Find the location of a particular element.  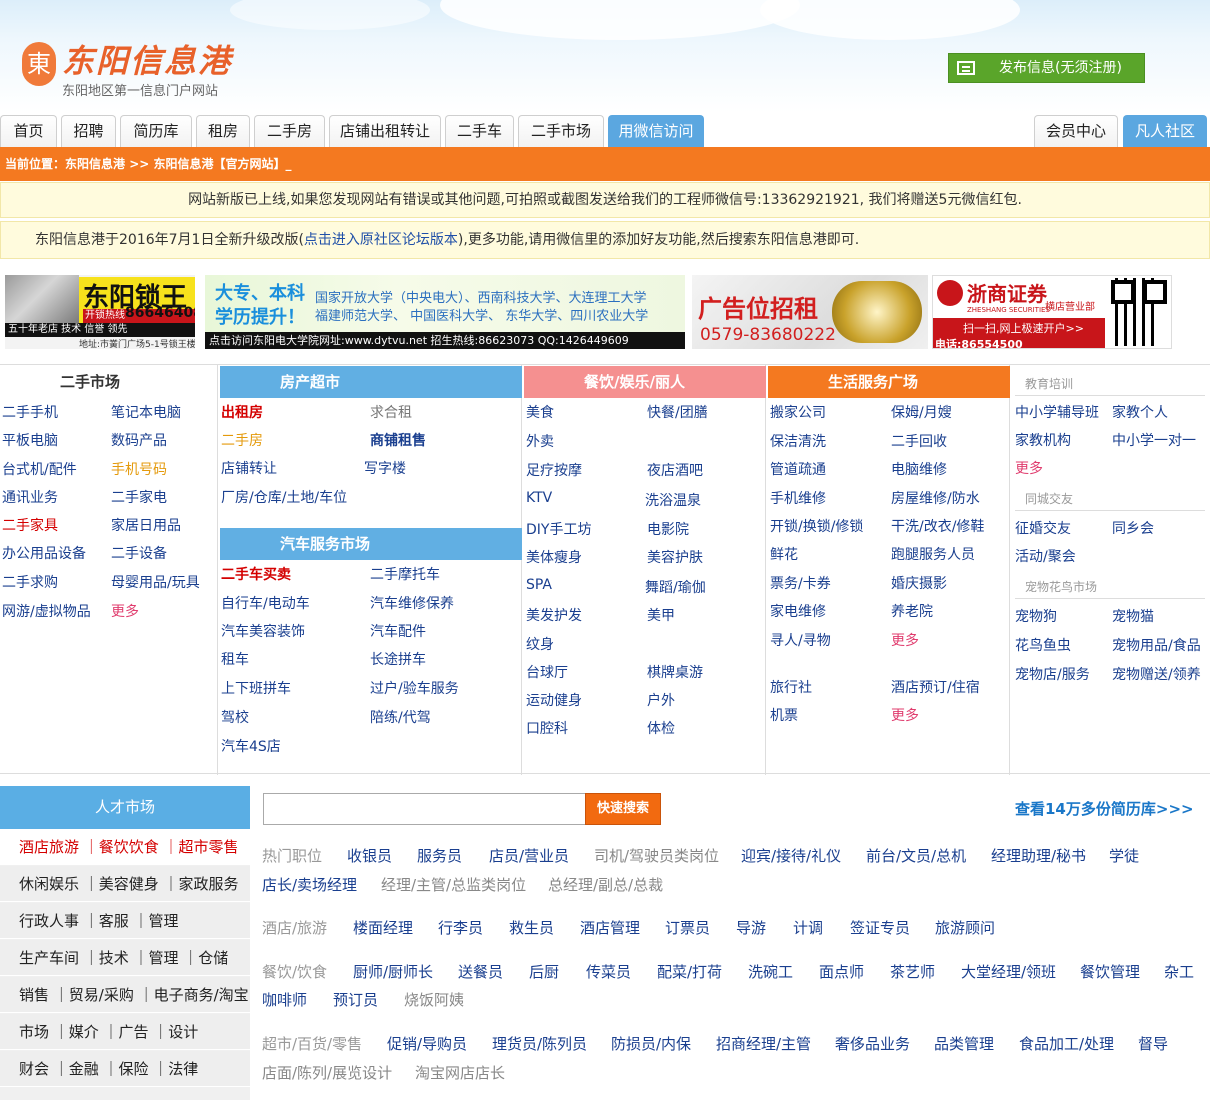

category-link: 二手手机 is located at coordinates (30, 412).